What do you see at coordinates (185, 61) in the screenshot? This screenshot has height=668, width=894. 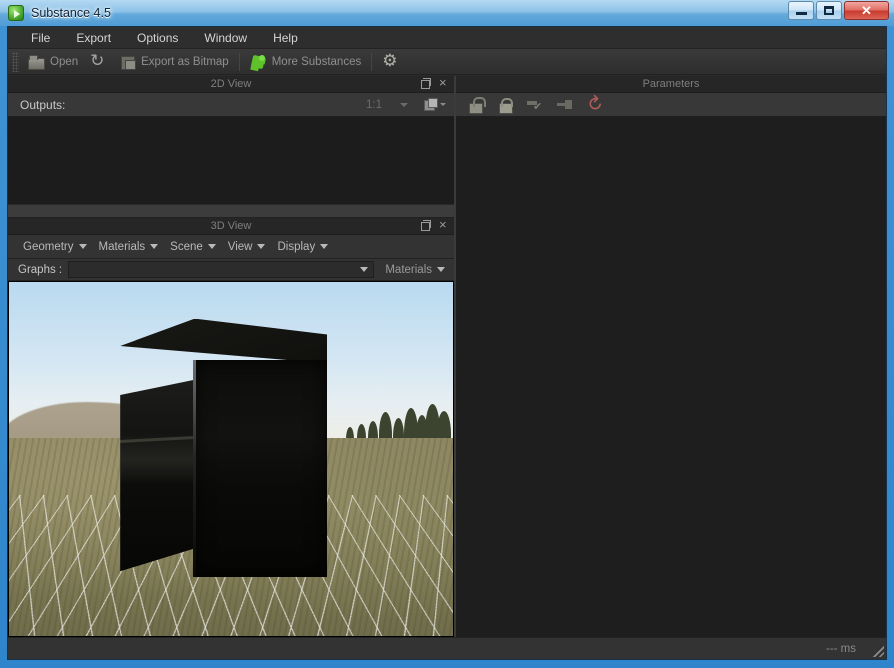 I see `export-as-bitmap-label: Export as Bitmap` at bounding box center [185, 61].